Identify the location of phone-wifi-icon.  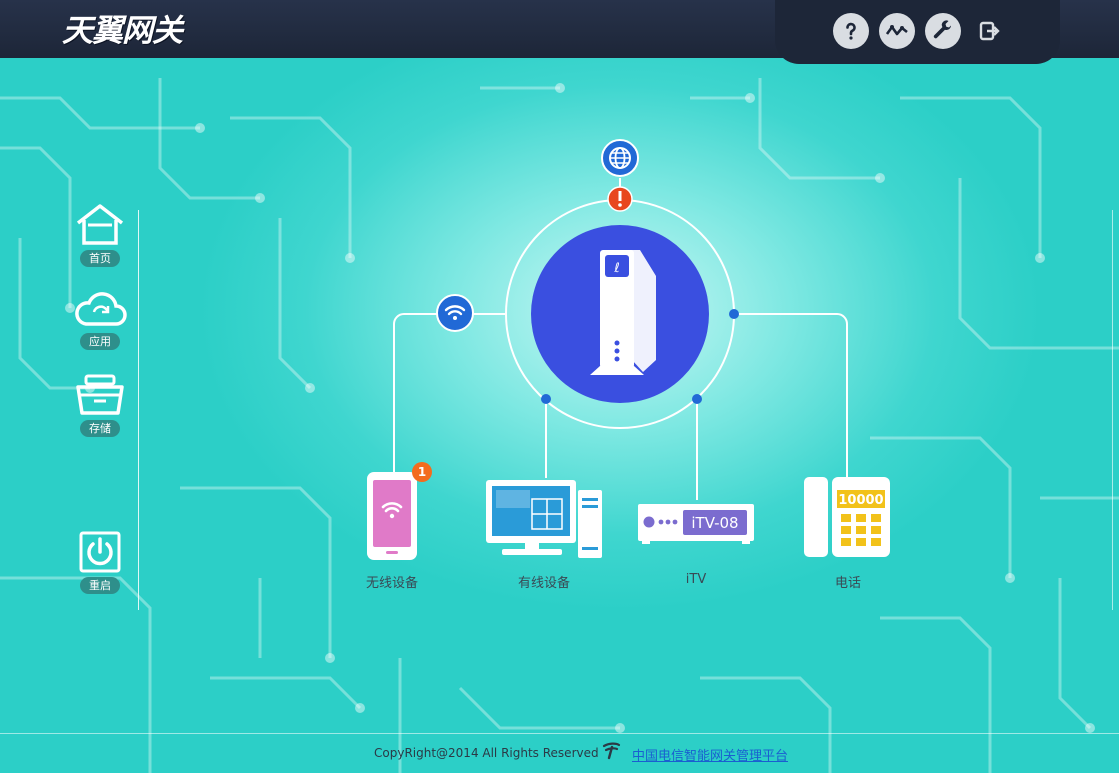
(392, 516).